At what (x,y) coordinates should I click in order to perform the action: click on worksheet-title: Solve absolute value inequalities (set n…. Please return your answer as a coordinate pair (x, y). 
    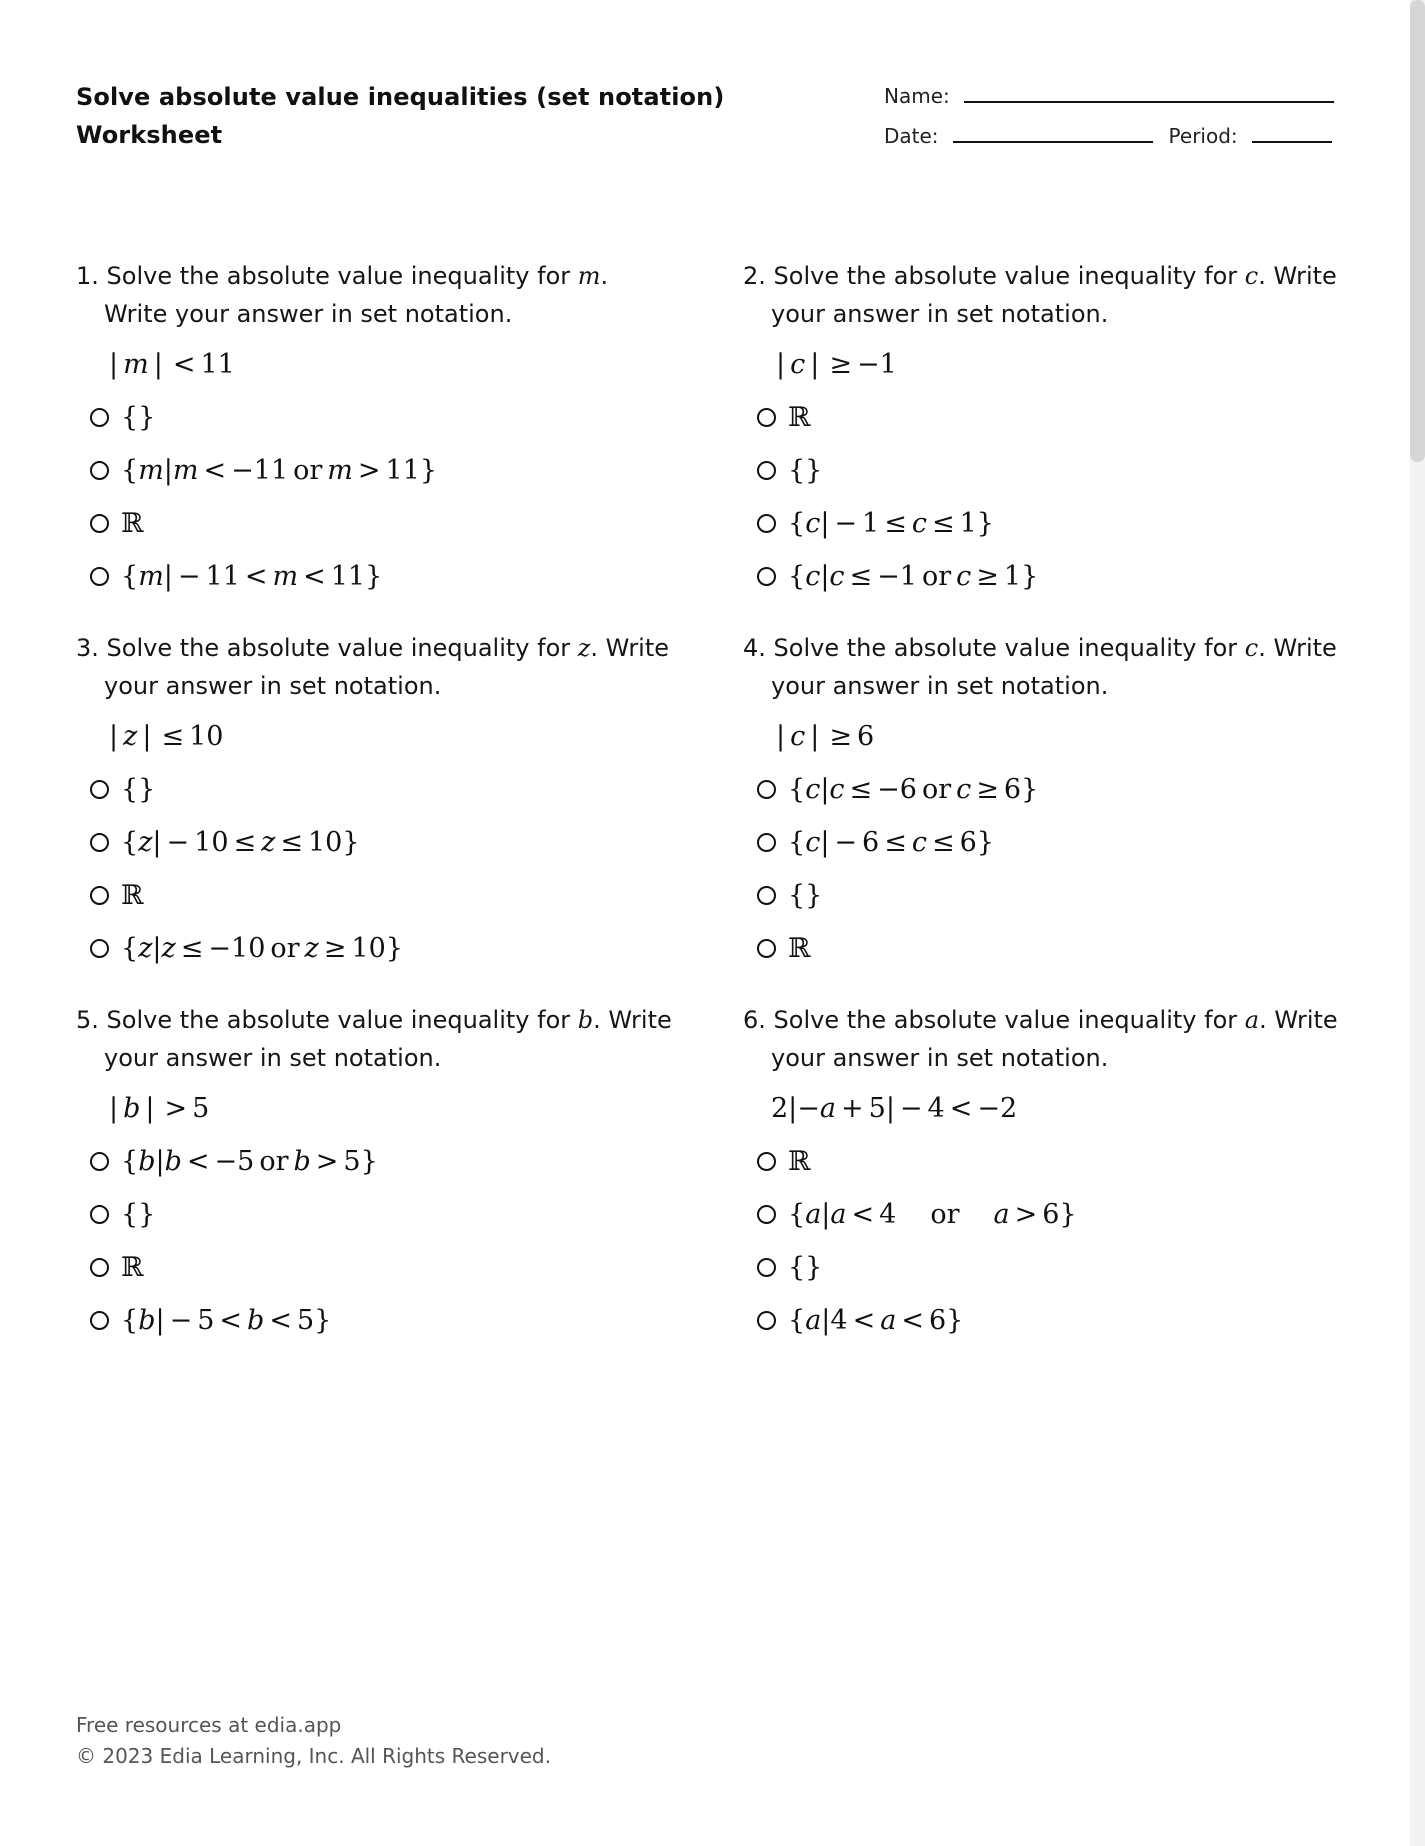
    Looking at the image, I should click on (400, 116).